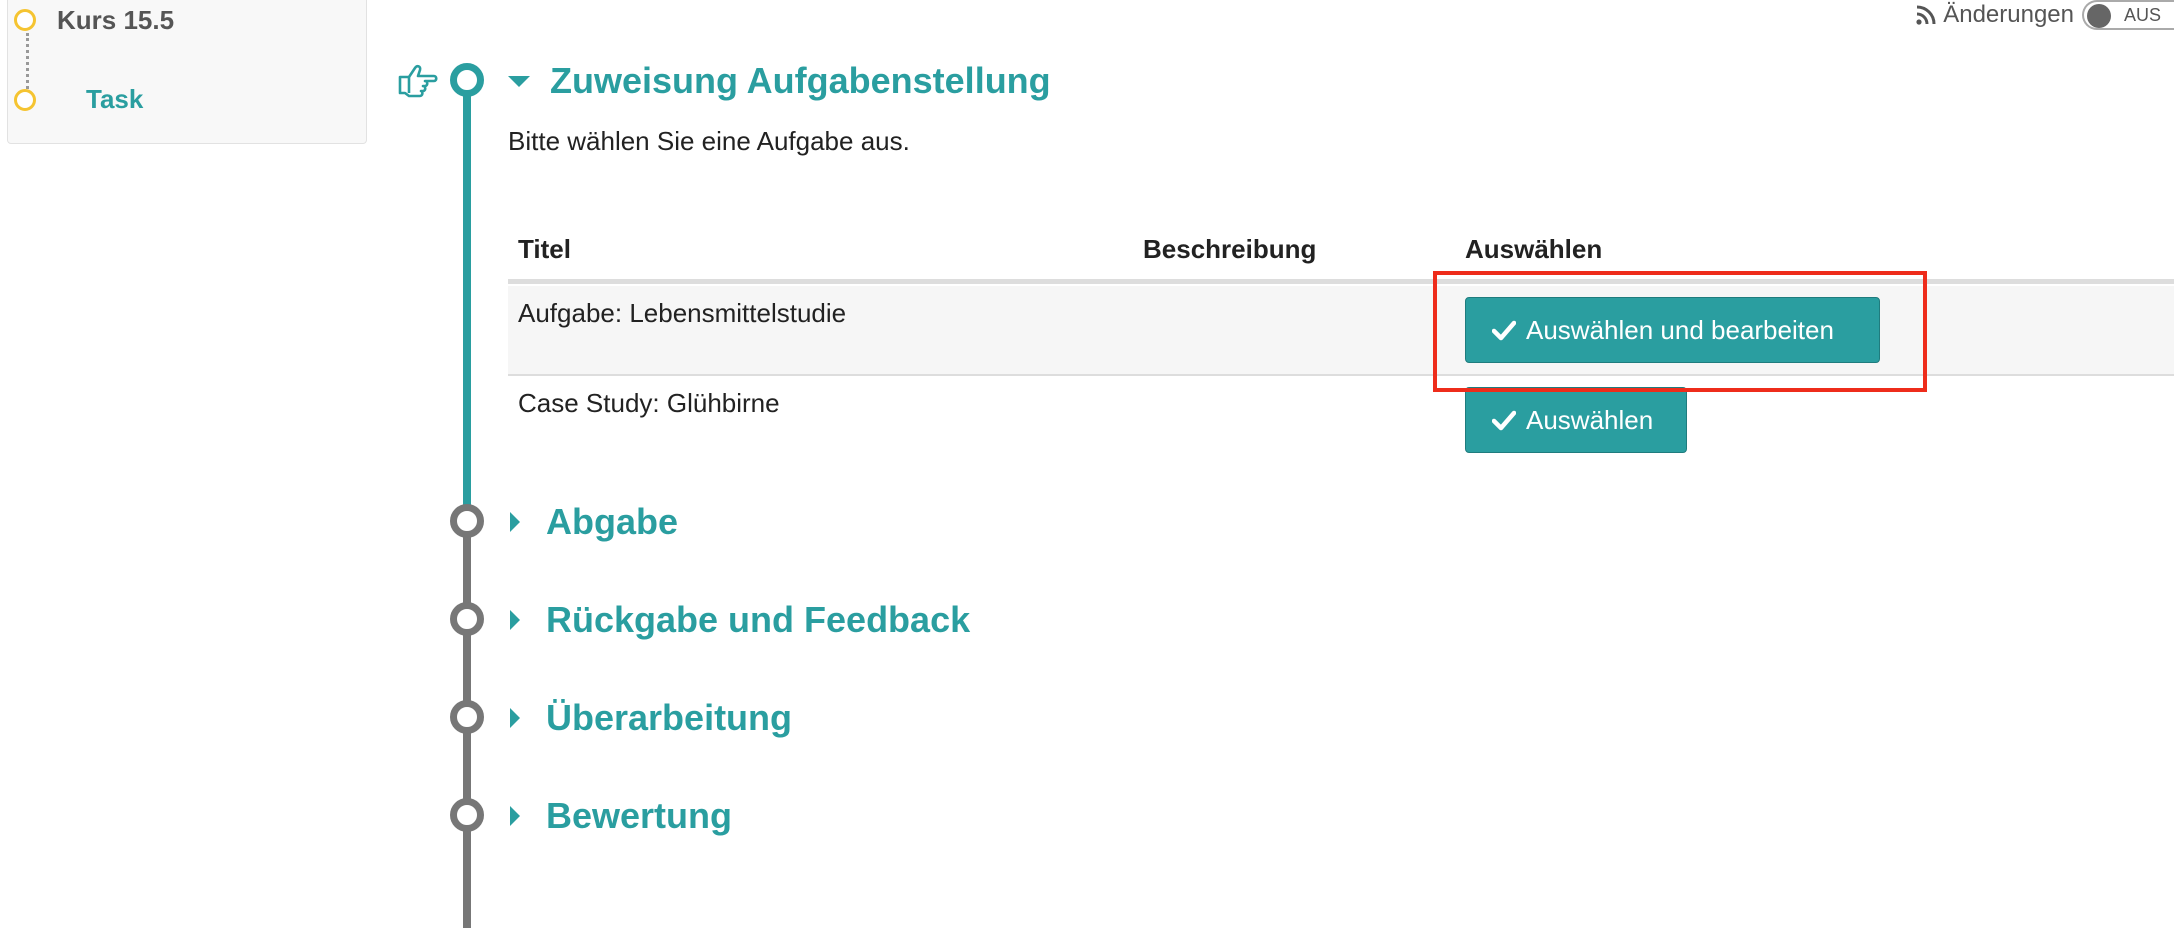  I want to click on column-header-description: Beschreibung, so click(1229, 249).